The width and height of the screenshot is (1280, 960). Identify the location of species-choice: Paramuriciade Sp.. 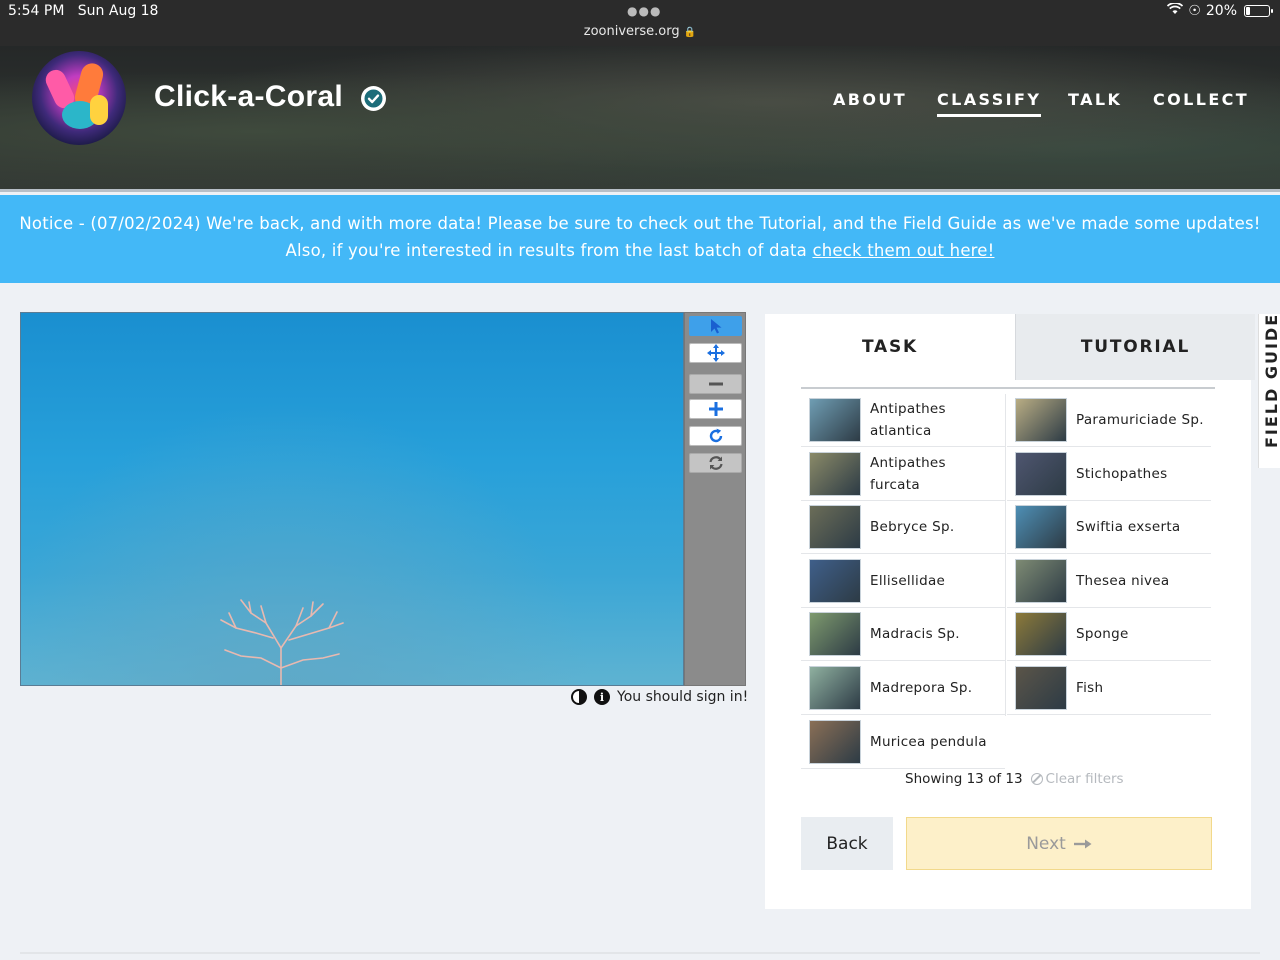
(1109, 420).